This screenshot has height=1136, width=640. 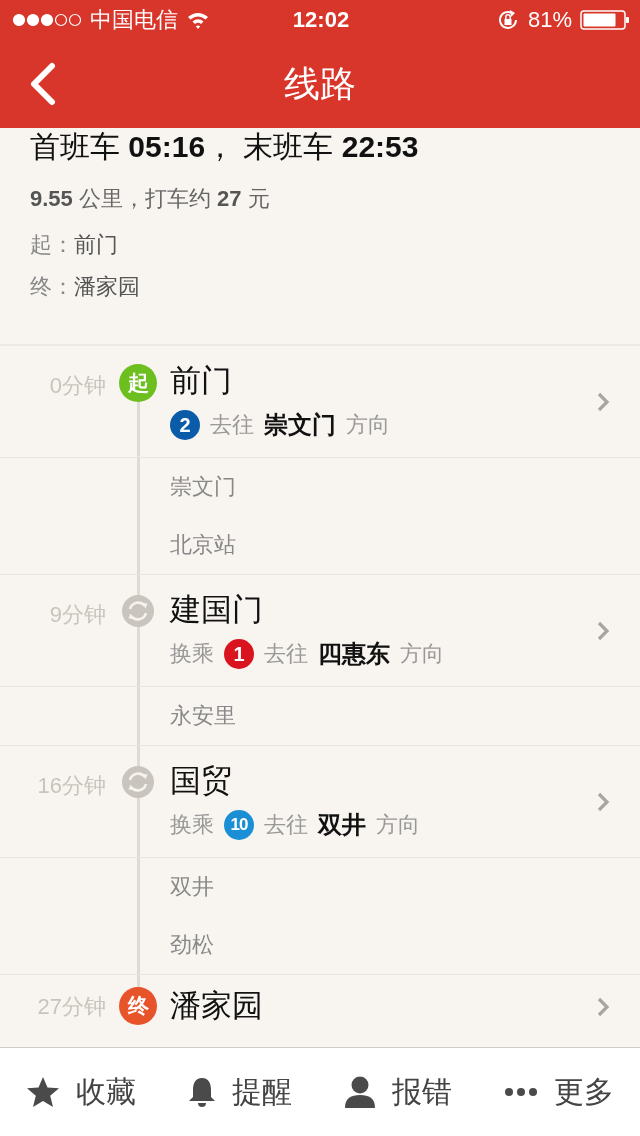 I want to click on start-label: 起：, so click(x=52, y=245).